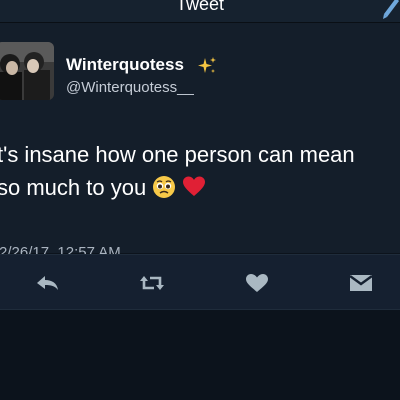 The image size is (400, 400). I want to click on top-bar: Tweet, so click(200, 11).